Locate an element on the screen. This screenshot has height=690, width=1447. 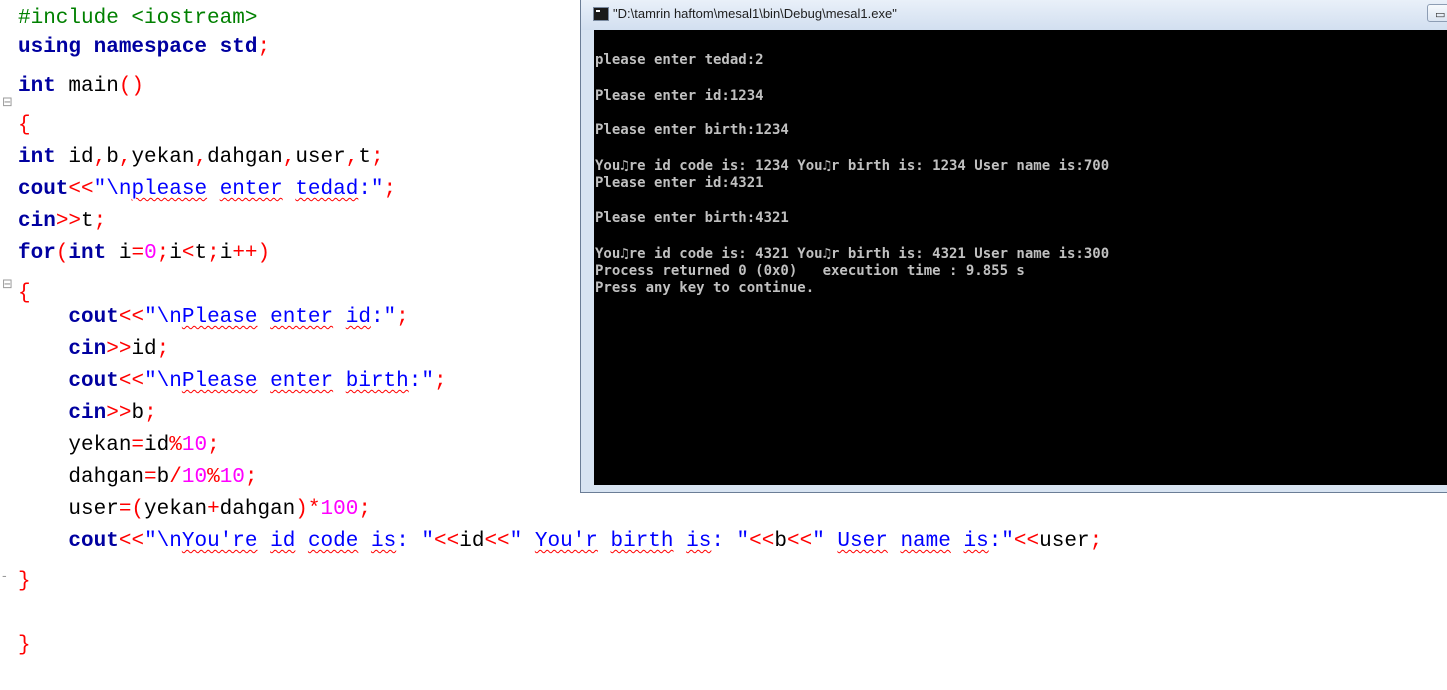
code-line: user=(yekan+dahgan)*100; is located at coordinates (194, 510).